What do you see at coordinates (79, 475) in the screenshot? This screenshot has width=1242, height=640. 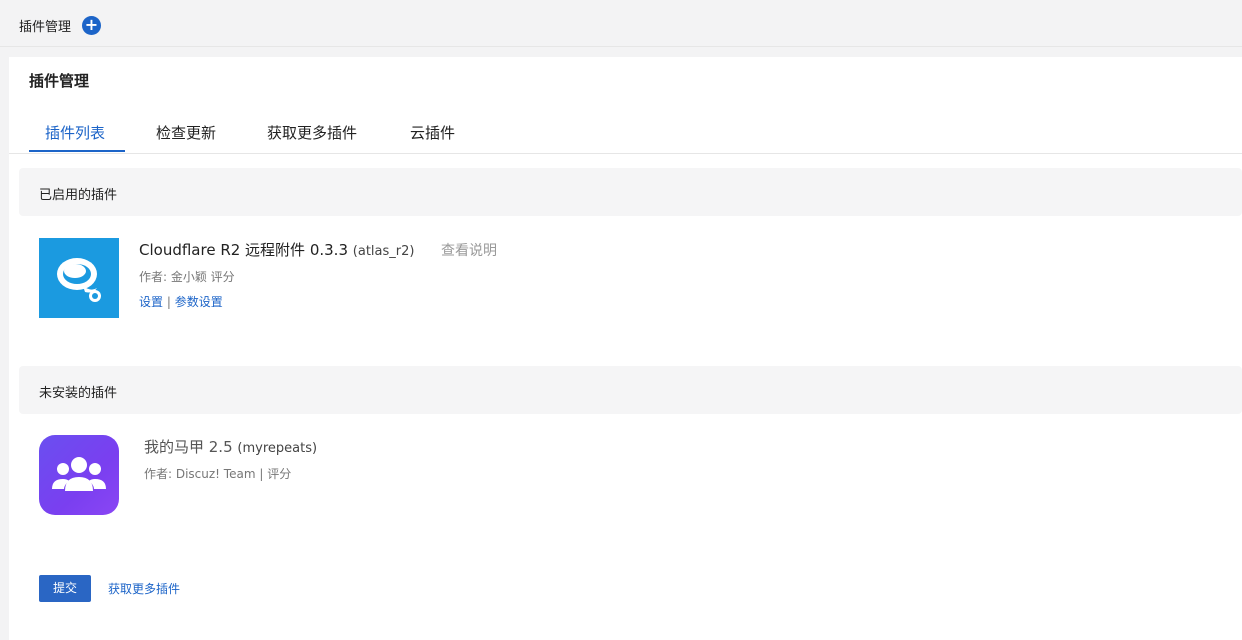 I see `users-group-icon` at bounding box center [79, 475].